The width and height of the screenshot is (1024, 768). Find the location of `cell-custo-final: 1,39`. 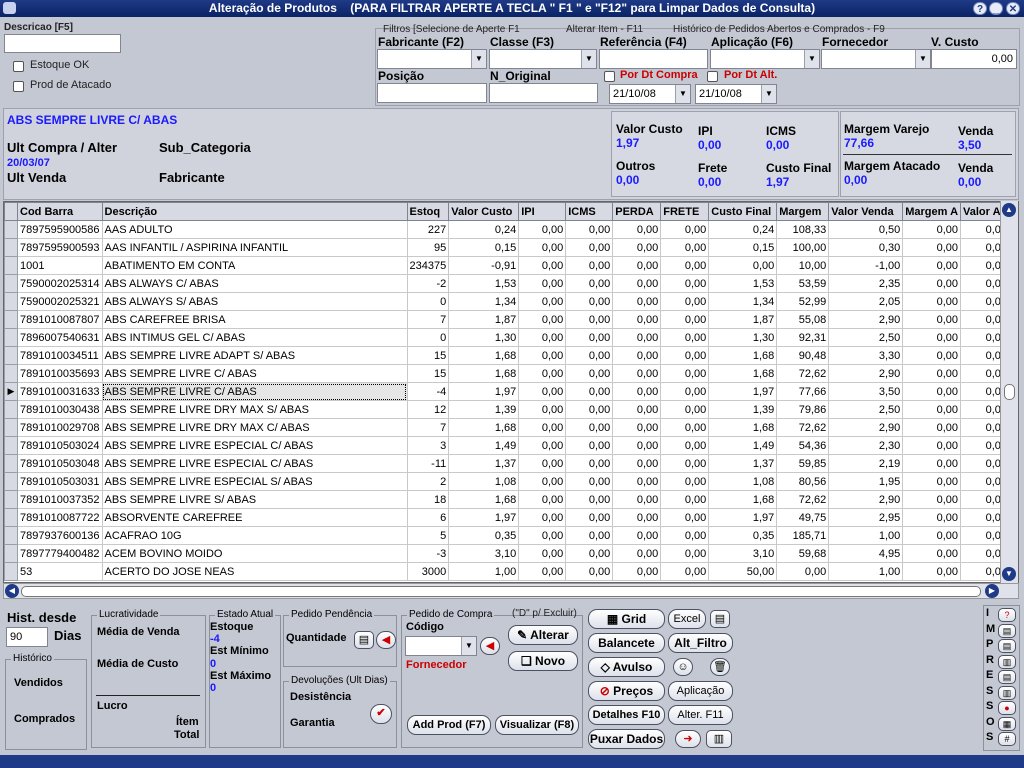

cell-custo-final: 1,39 is located at coordinates (743, 409).